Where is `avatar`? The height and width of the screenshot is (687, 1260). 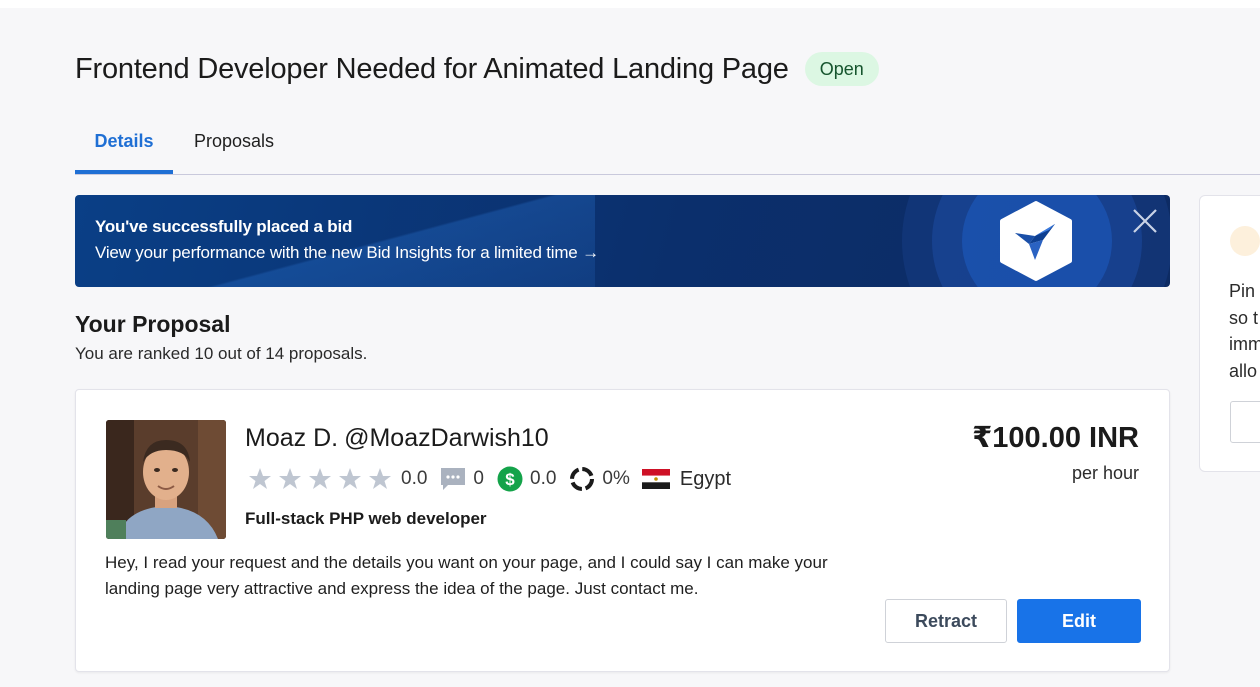
avatar is located at coordinates (166, 479).